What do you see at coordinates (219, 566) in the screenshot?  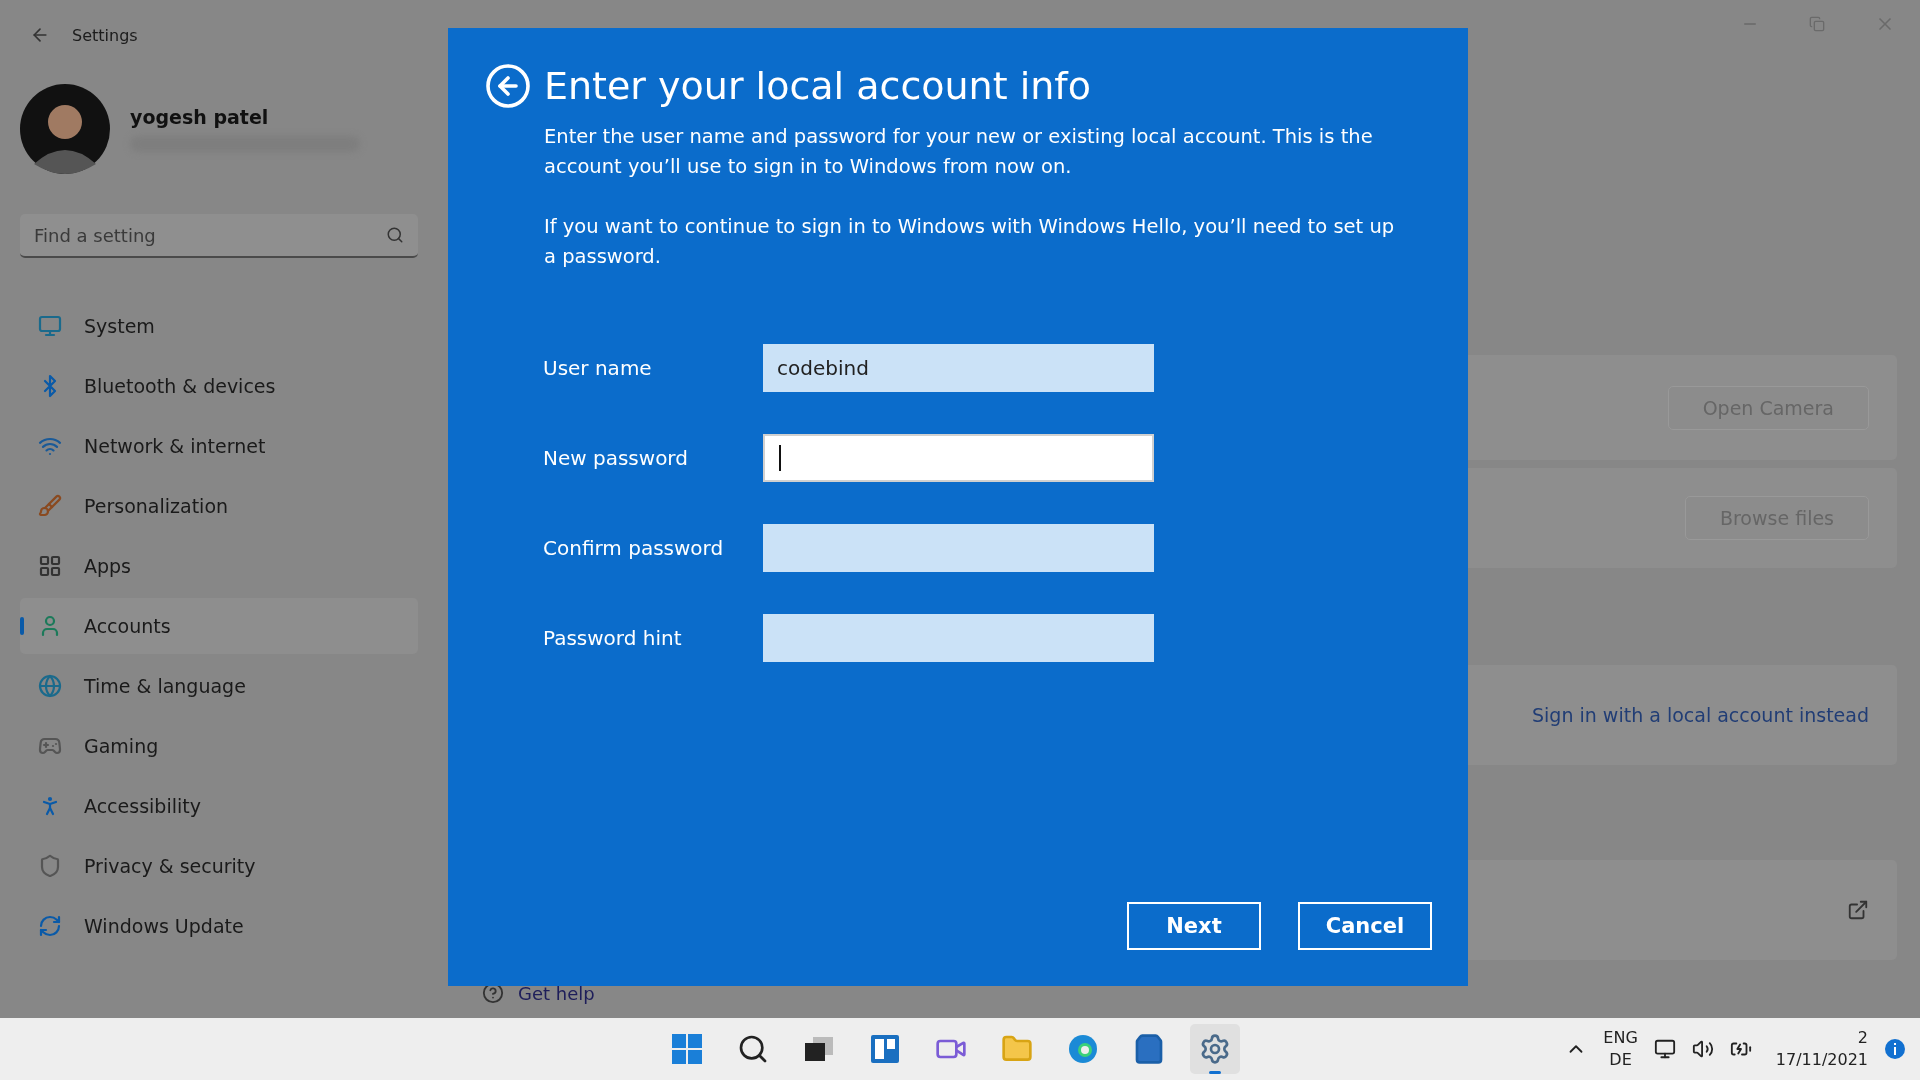 I see `nav-item: Apps` at bounding box center [219, 566].